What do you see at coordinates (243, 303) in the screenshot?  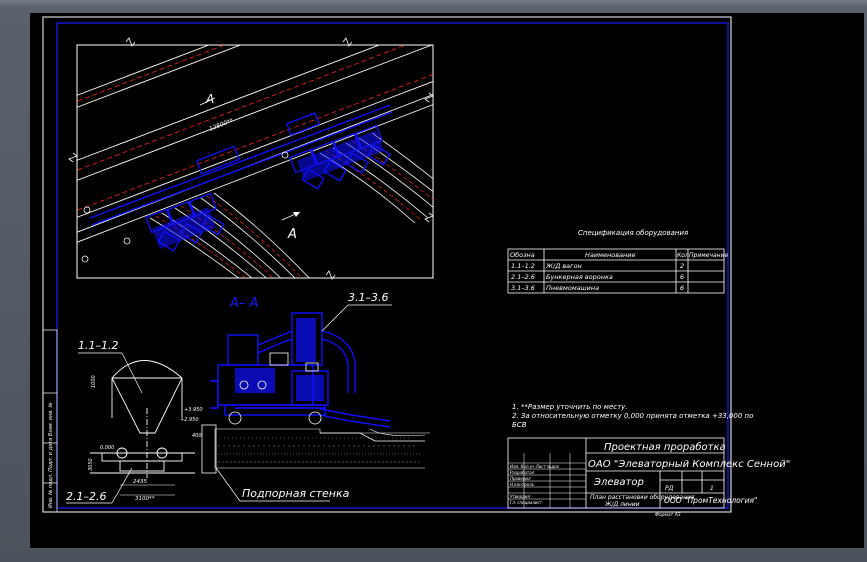 I see `section-title: А– А` at bounding box center [243, 303].